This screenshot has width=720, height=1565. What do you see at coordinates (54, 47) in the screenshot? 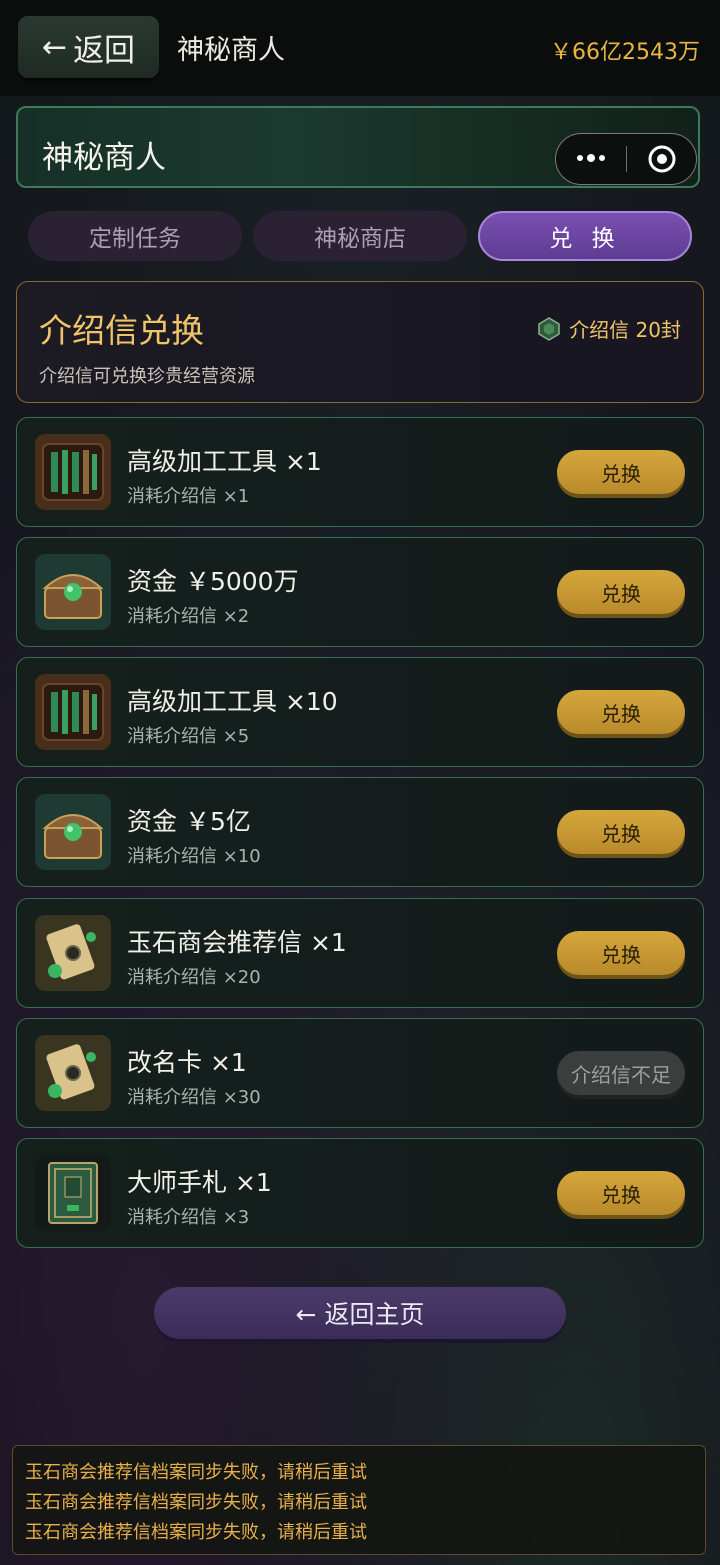
I see `arrow-left-icon: ←` at bounding box center [54, 47].